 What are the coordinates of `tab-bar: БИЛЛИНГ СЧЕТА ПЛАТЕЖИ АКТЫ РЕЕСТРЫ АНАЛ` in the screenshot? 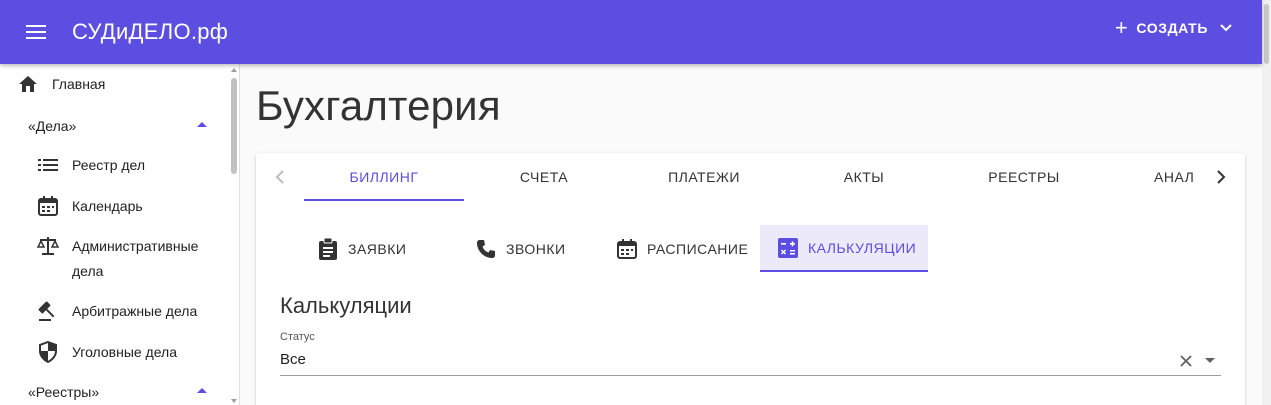 It's located at (750, 177).